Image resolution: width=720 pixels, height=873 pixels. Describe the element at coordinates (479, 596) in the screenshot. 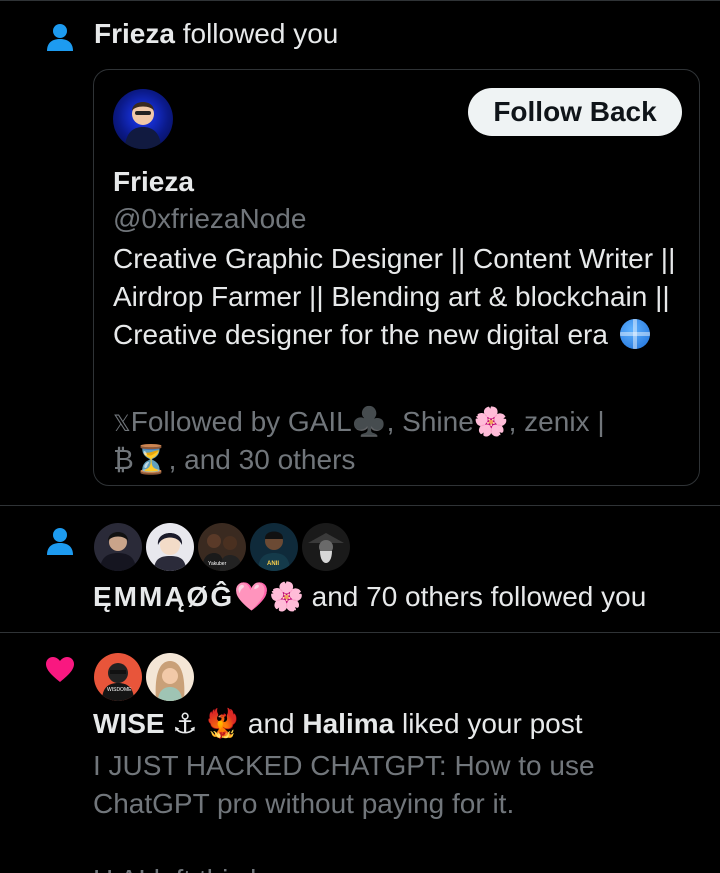

I see `follow-action-text: and 70 others followed you` at that location.